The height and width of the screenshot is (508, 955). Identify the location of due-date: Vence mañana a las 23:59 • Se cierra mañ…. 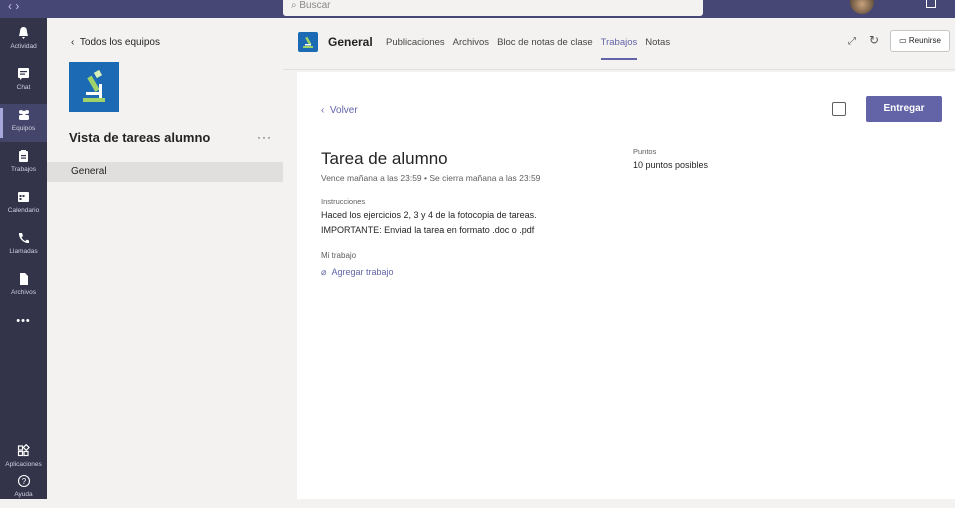
(431, 178).